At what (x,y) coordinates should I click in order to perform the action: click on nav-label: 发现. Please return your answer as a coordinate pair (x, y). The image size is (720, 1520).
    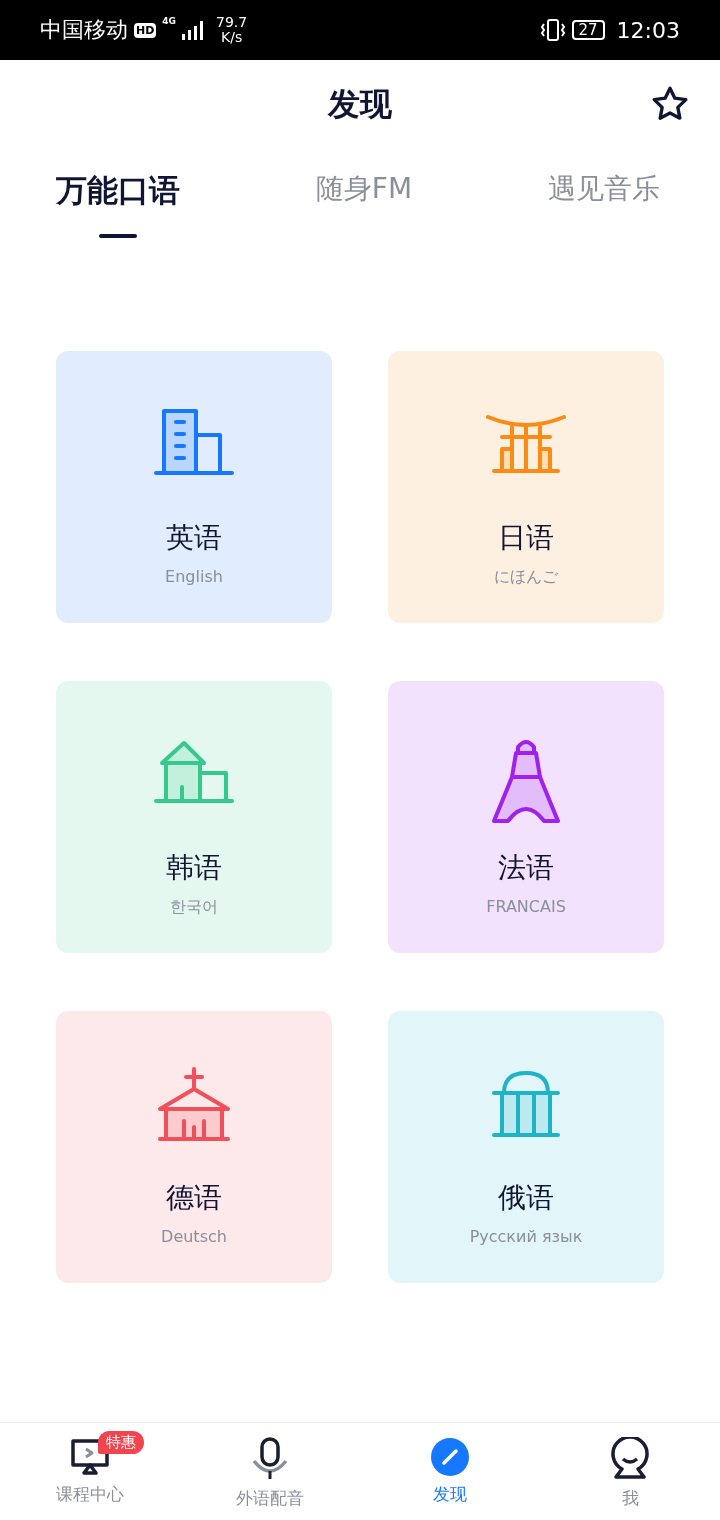
    Looking at the image, I should click on (450, 1494).